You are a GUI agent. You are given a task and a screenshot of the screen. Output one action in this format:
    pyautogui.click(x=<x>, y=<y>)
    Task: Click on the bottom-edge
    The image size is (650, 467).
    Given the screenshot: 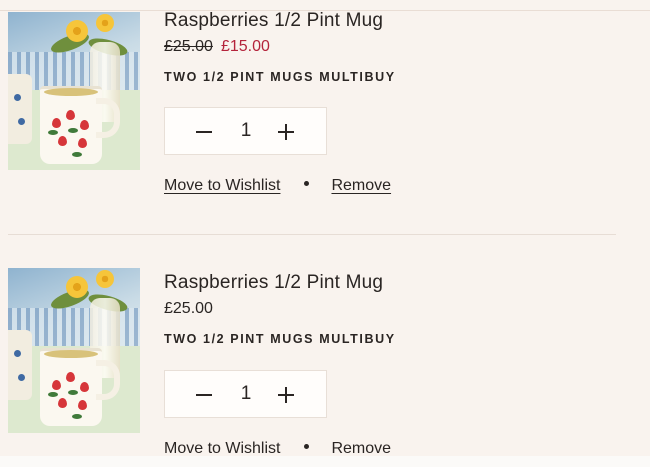 What is the action you would take?
    pyautogui.click(x=325, y=461)
    